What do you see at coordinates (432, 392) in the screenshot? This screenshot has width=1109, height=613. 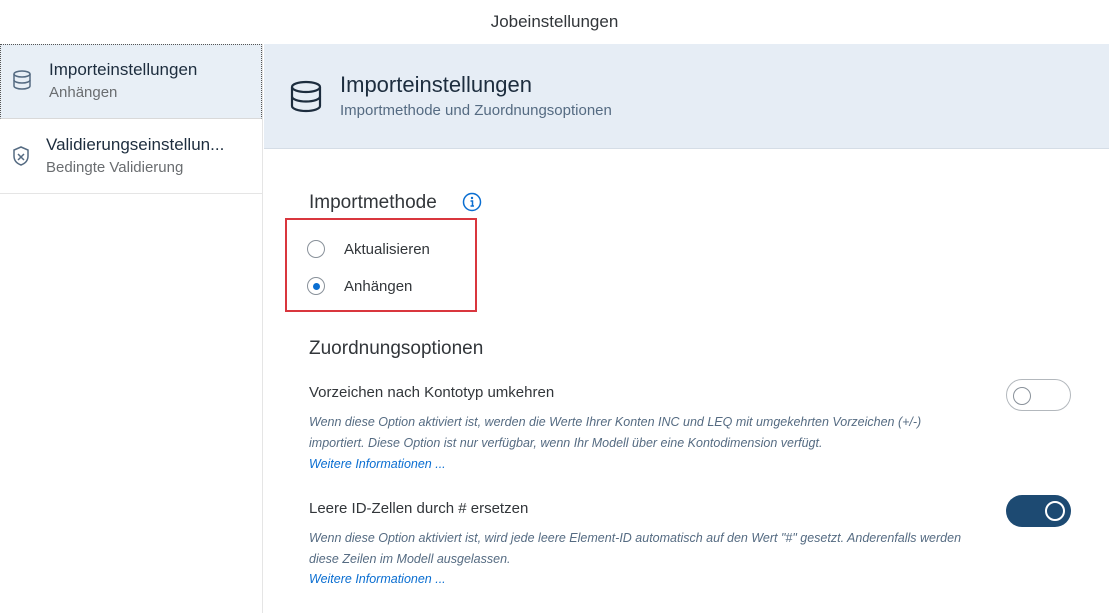 I see `option-title: Vorzeichen nach Kontotyp umkehren` at bounding box center [432, 392].